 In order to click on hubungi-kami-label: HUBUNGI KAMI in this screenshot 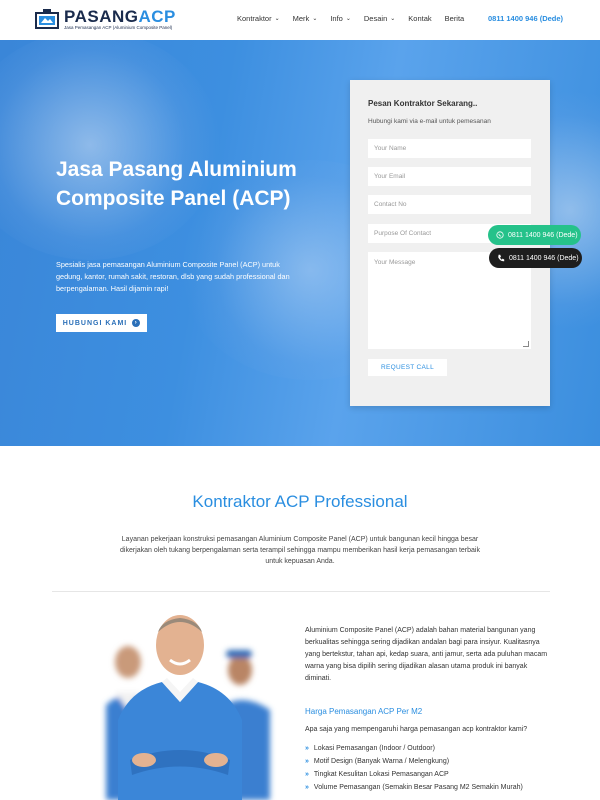, I will do `click(95, 323)`.